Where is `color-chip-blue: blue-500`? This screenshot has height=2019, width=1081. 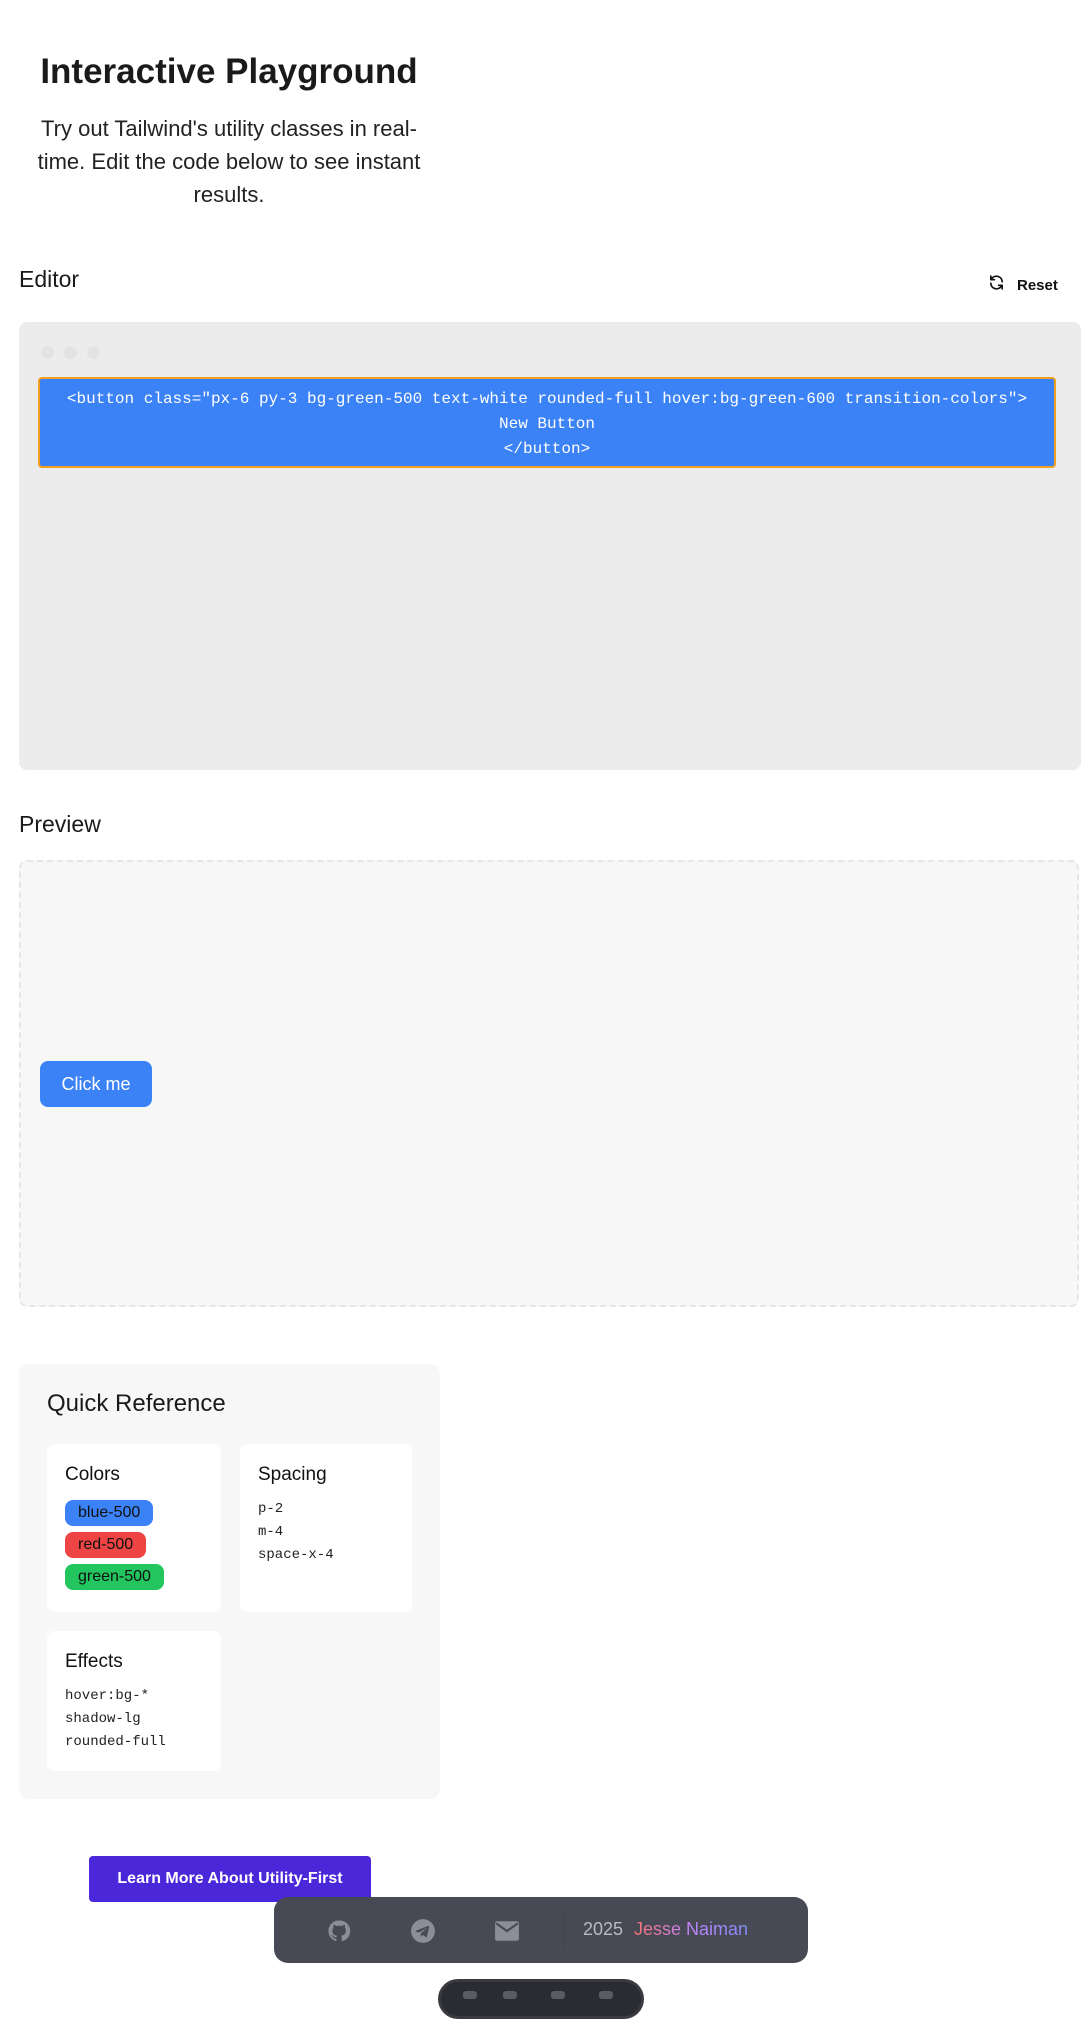 color-chip-blue: blue-500 is located at coordinates (109, 1513).